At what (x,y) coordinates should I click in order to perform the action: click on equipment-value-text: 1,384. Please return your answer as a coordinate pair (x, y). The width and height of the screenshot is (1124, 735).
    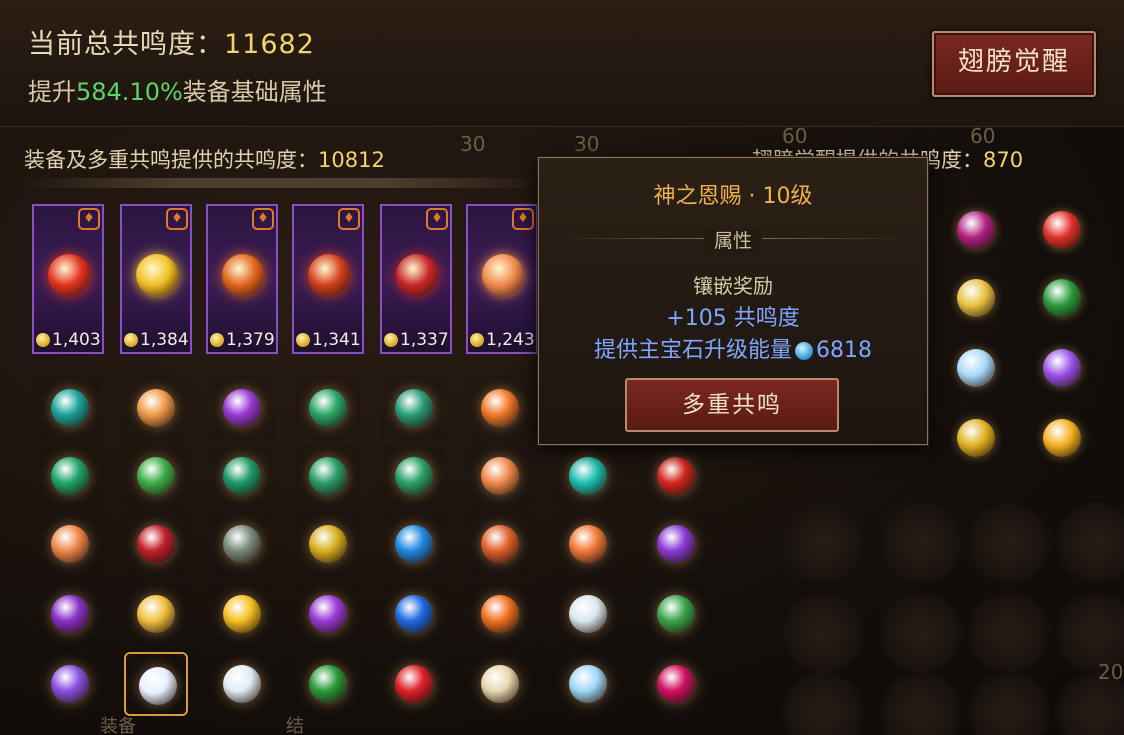
    Looking at the image, I should click on (164, 340).